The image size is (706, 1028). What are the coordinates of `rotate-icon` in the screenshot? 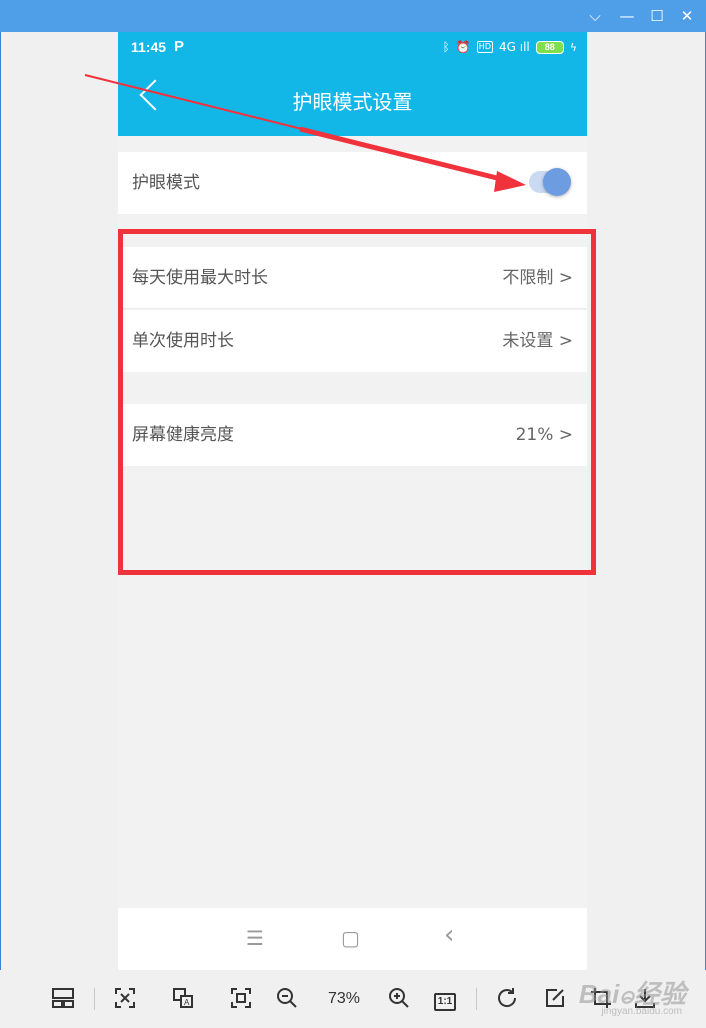 It's located at (507, 999).